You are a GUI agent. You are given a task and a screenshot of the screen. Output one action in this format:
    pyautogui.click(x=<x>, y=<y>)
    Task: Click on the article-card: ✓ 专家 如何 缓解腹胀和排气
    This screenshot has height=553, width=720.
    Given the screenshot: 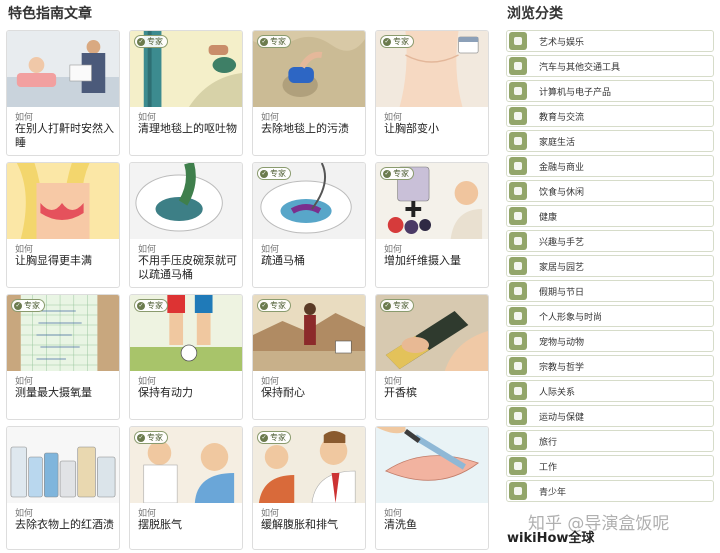 What is the action you would take?
    pyautogui.click(x=309, y=488)
    